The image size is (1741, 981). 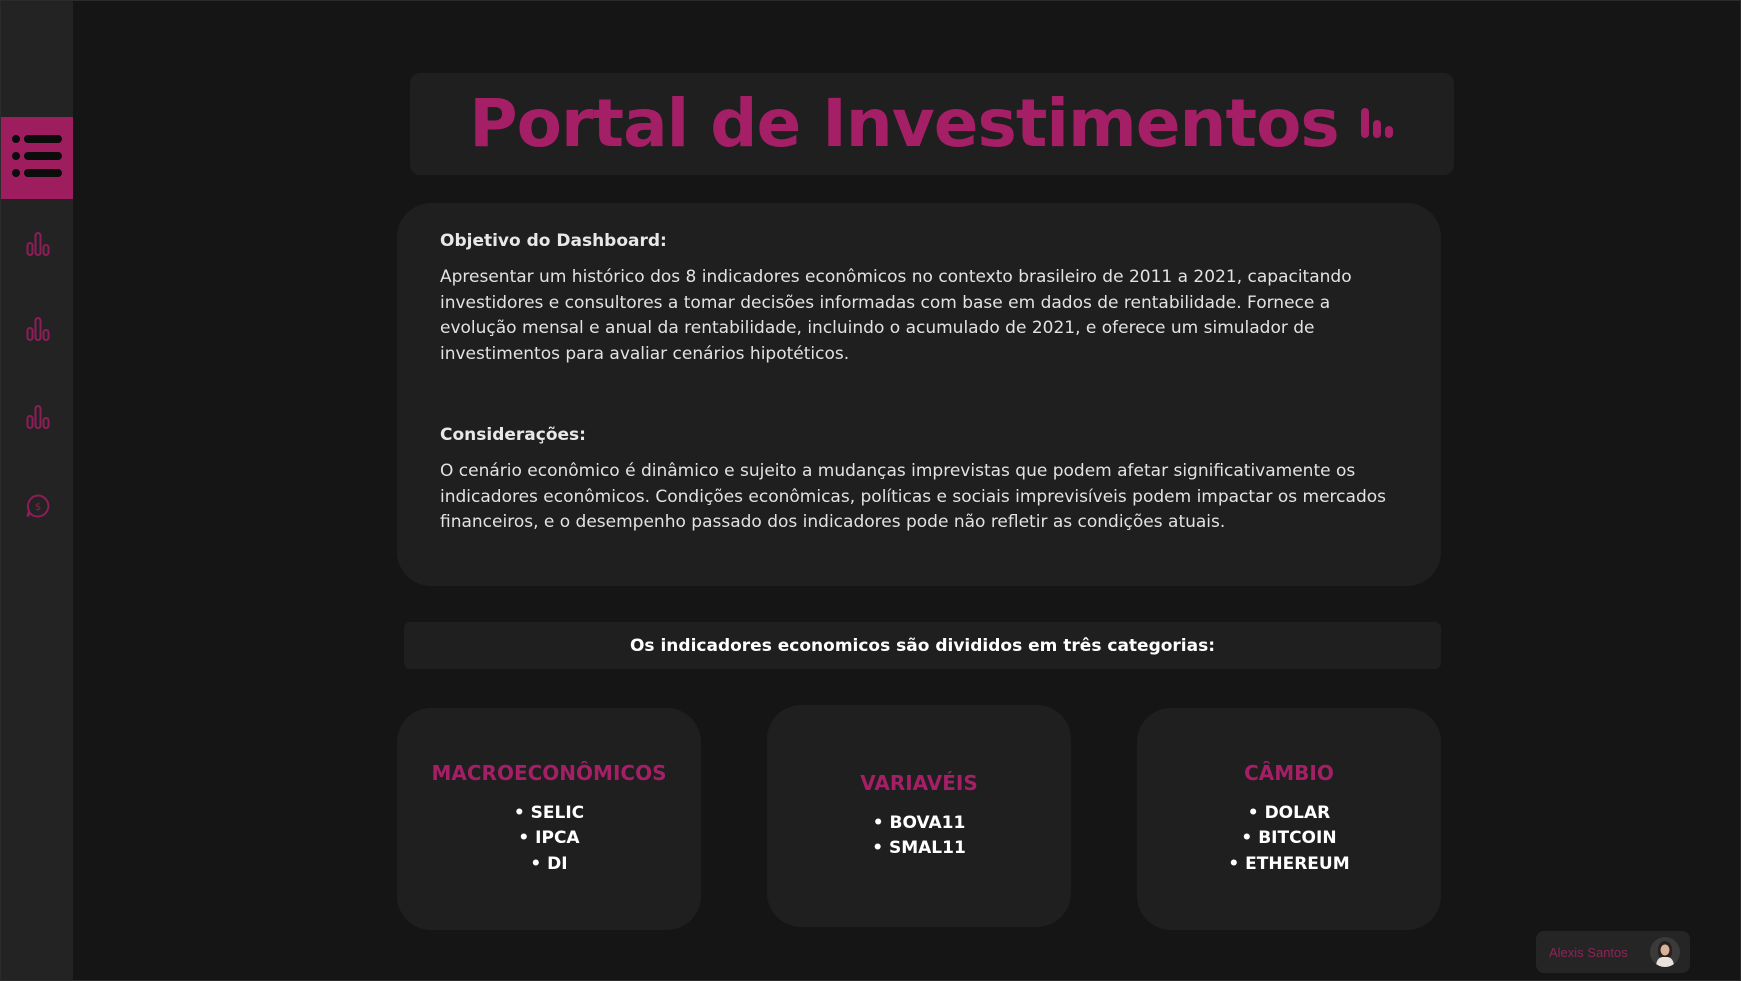 I want to click on list-icon, so click(x=37, y=158).